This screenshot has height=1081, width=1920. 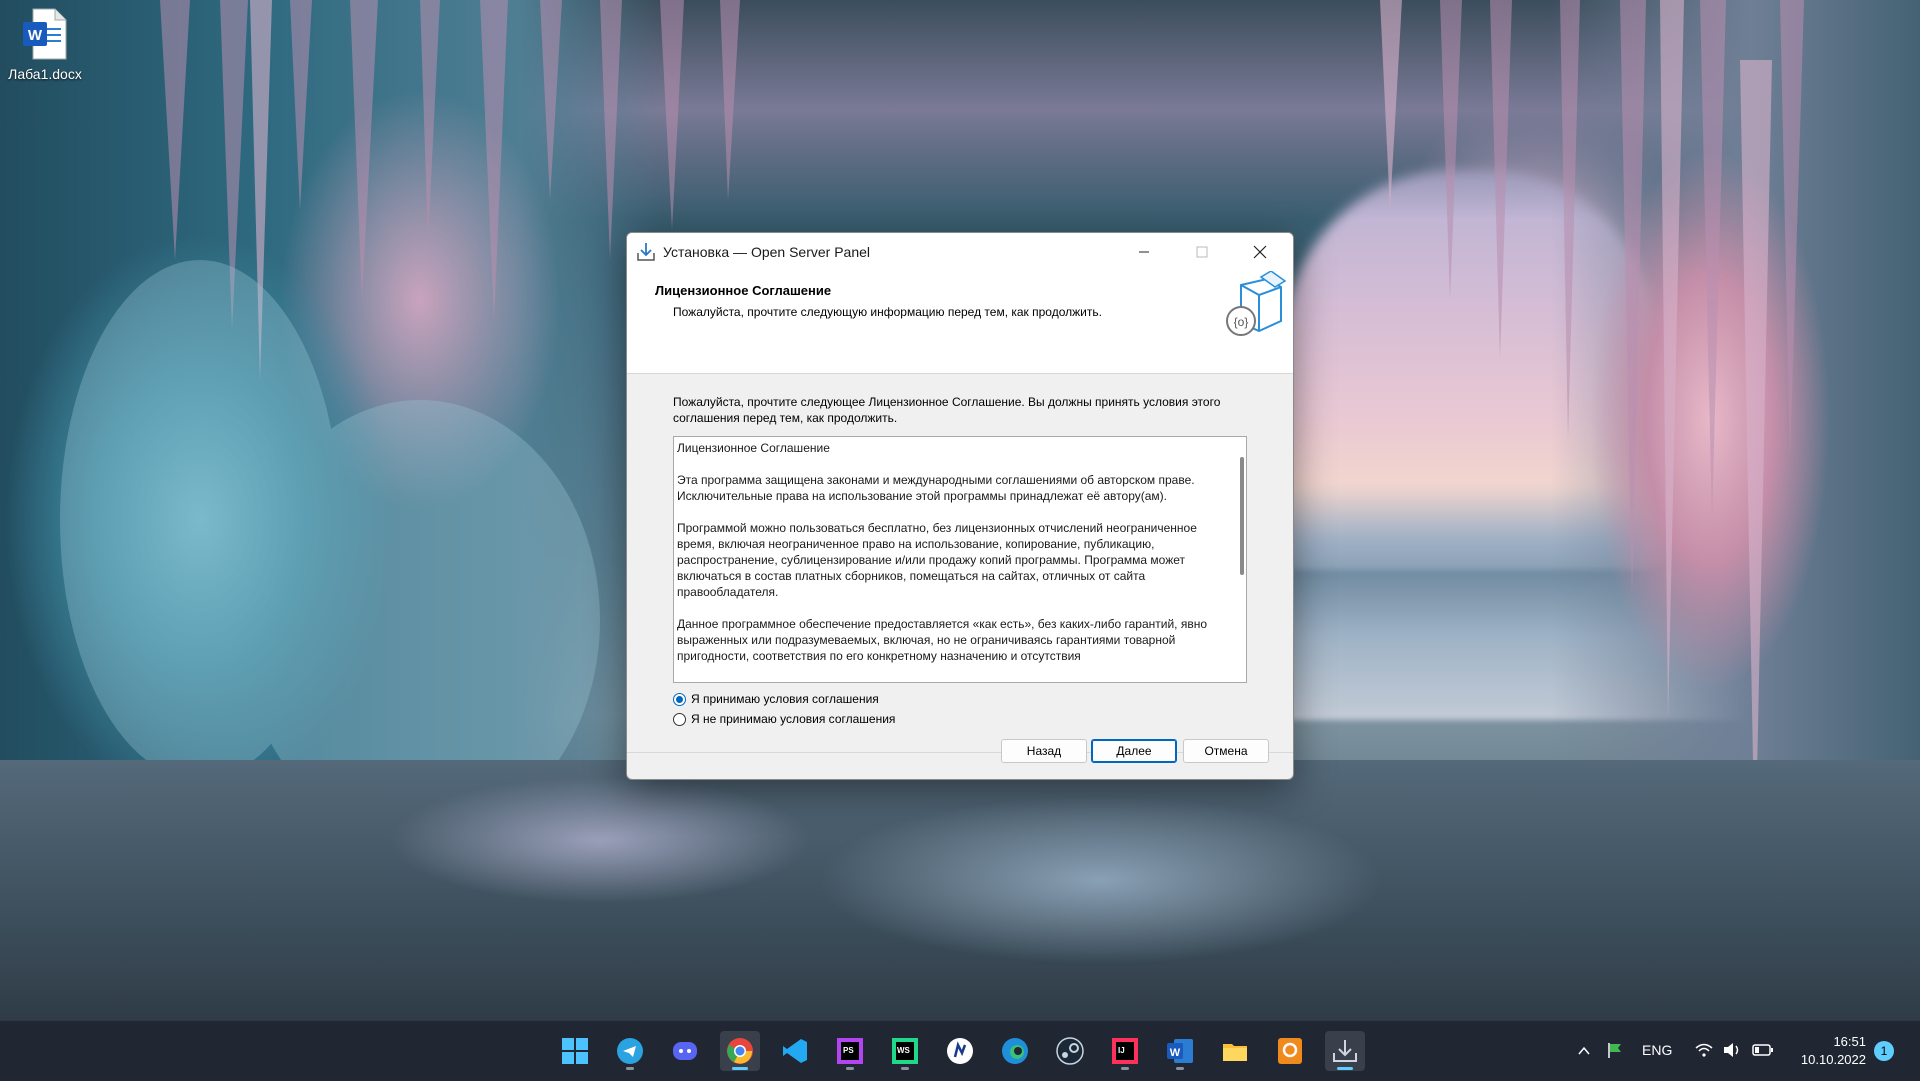 What do you see at coordinates (1255, 304) in the screenshot?
I see `open-server-box-icon: {o}` at bounding box center [1255, 304].